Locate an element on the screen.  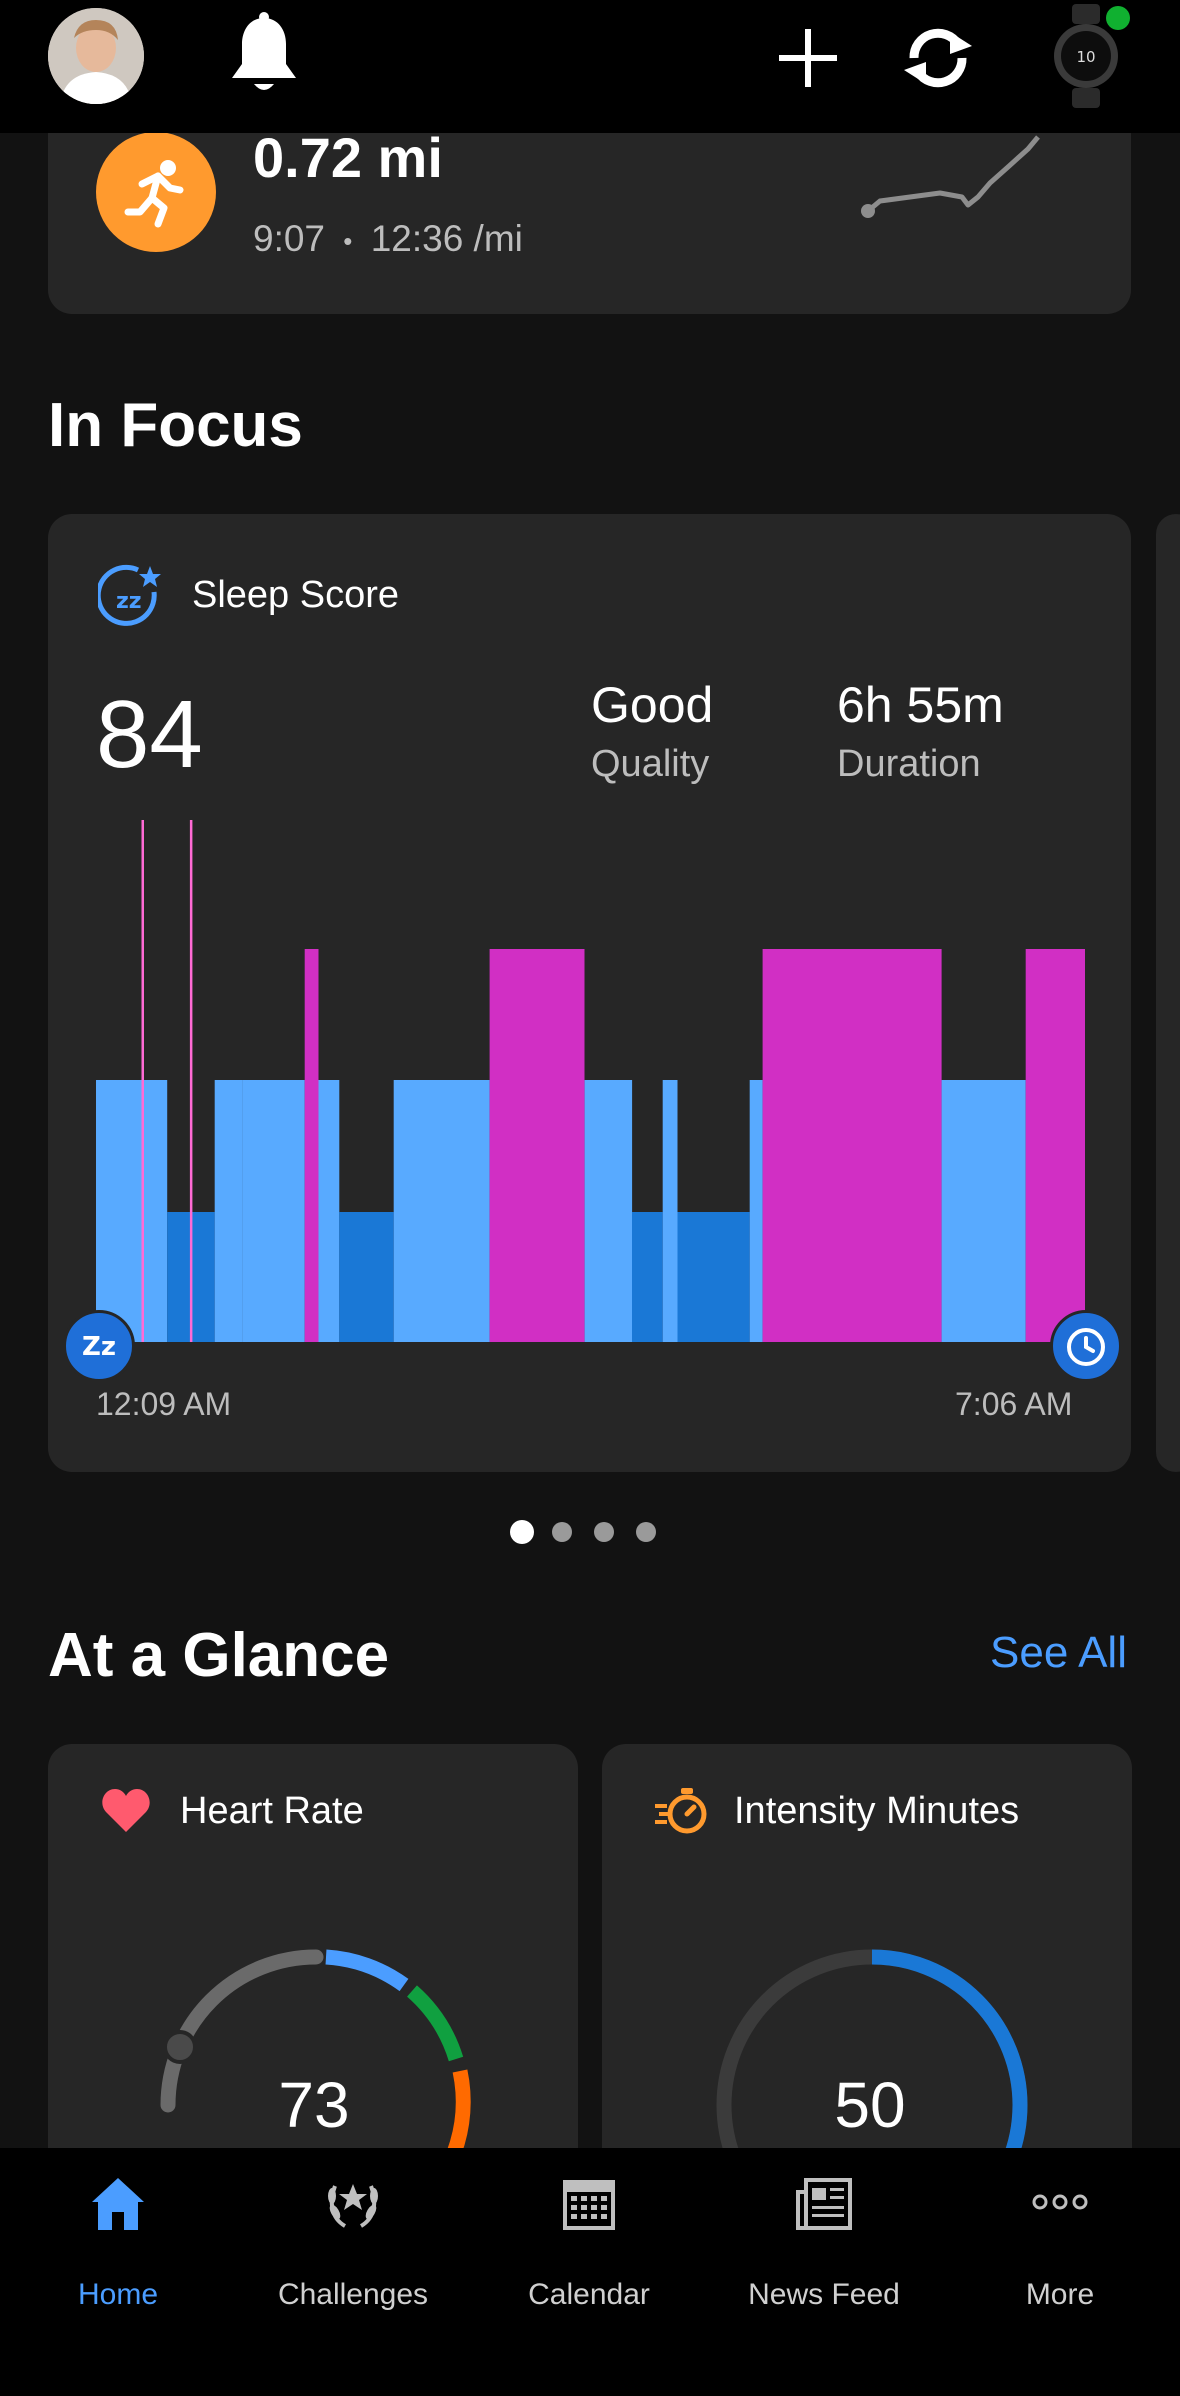
heart-icon is located at coordinates (126, 1810).